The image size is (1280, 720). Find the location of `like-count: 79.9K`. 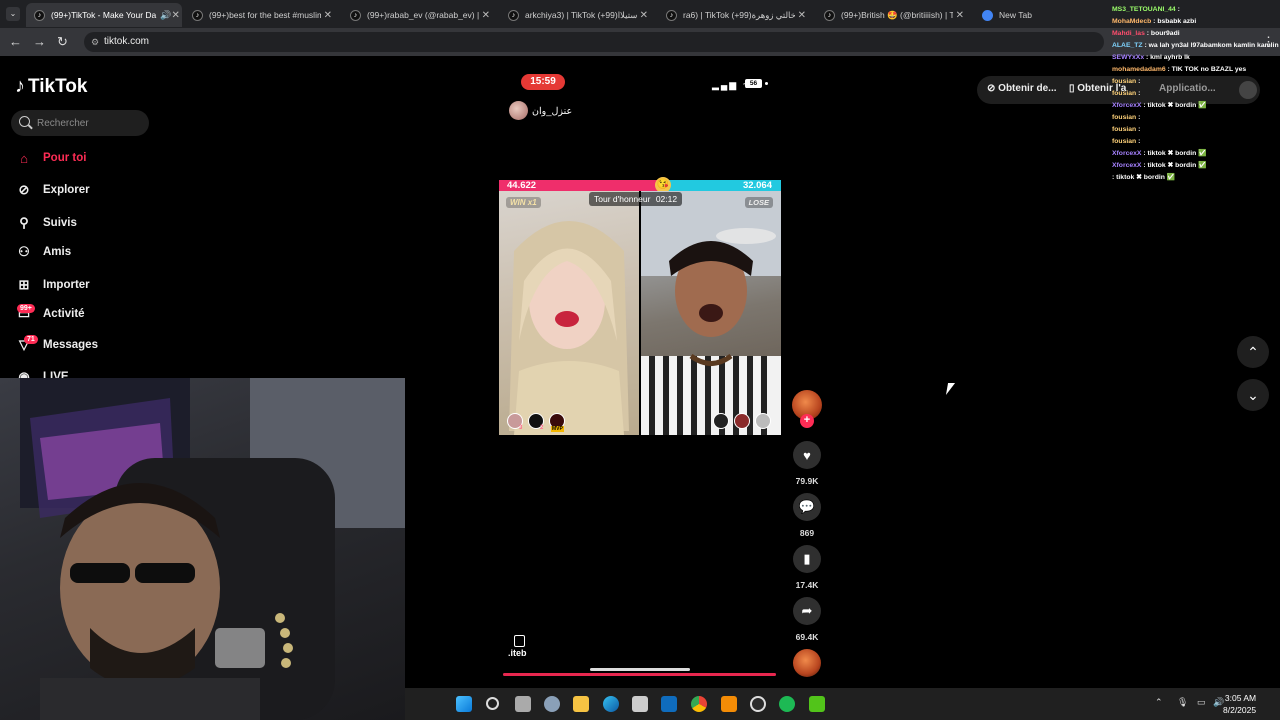

like-count: 79.9K is located at coordinates (807, 481).